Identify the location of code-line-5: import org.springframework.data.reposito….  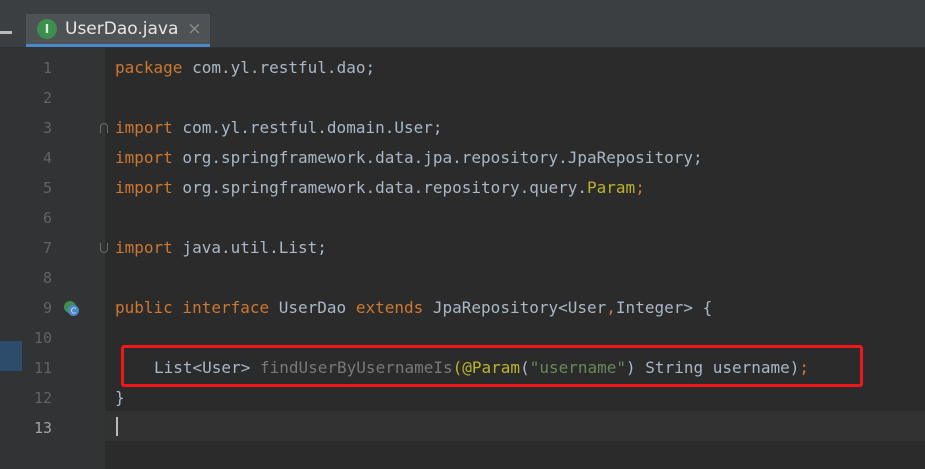
(380, 188).